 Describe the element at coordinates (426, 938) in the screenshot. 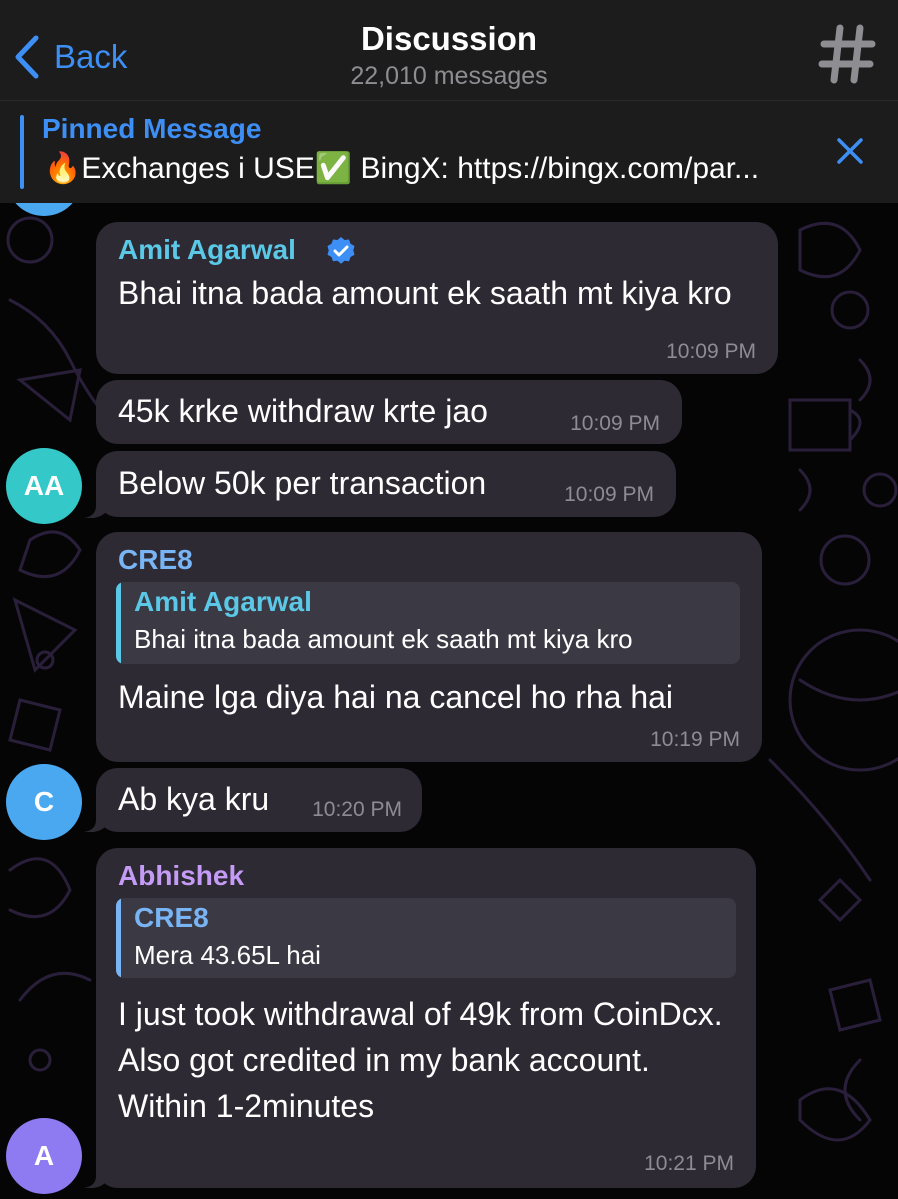

I see `reply-preview: CRE8 Mera 43.65L hai` at that location.